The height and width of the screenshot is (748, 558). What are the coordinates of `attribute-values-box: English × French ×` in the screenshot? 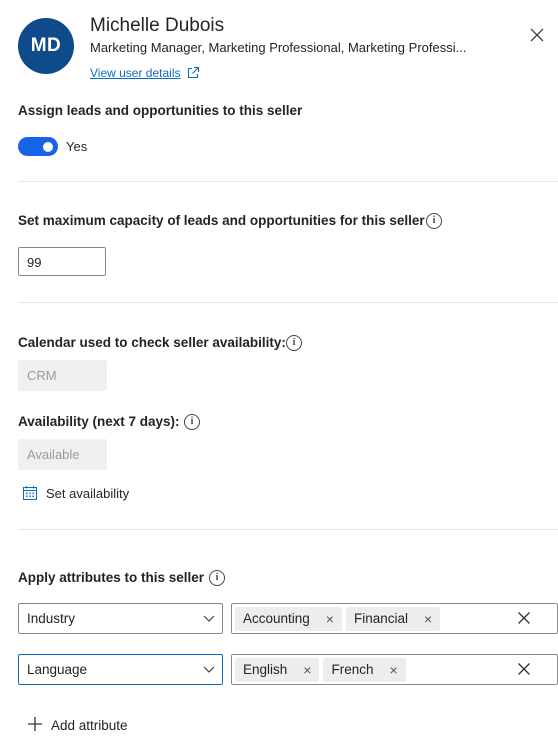 It's located at (394, 669).